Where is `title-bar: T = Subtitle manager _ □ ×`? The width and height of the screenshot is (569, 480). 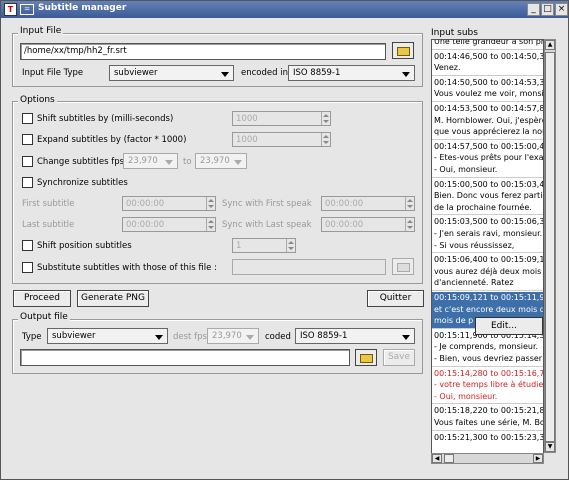
title-bar: T = Subtitle manager _ □ × is located at coordinates (284, 9).